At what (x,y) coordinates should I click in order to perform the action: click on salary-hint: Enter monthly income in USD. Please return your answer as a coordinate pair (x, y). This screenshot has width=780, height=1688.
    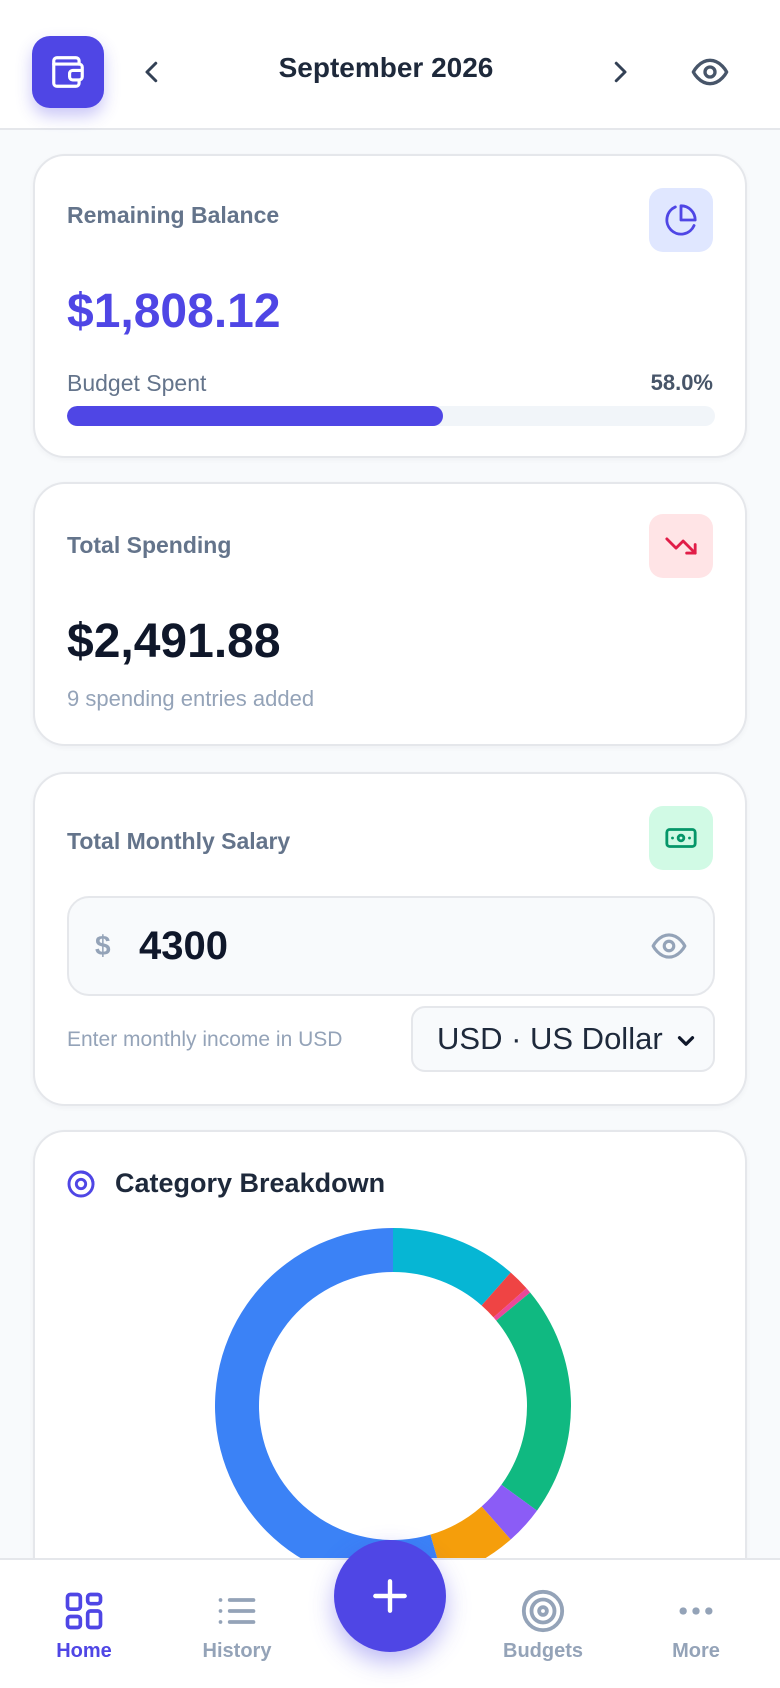
    Looking at the image, I should click on (205, 1039).